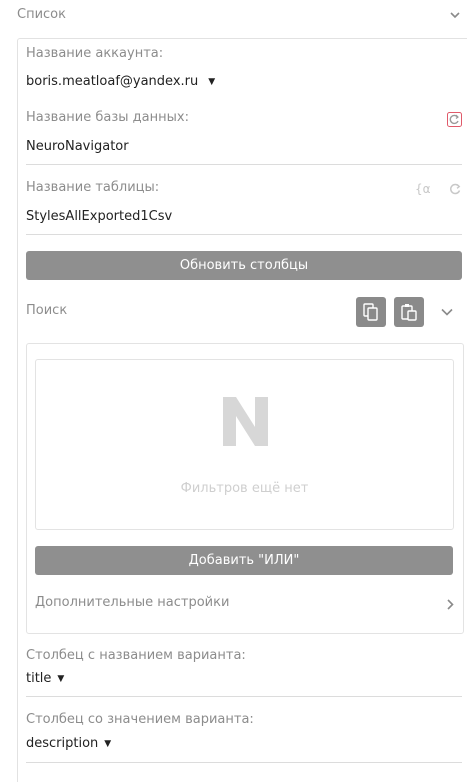 The height and width of the screenshot is (782, 467). I want to click on formula-icon: {α, so click(423, 190).